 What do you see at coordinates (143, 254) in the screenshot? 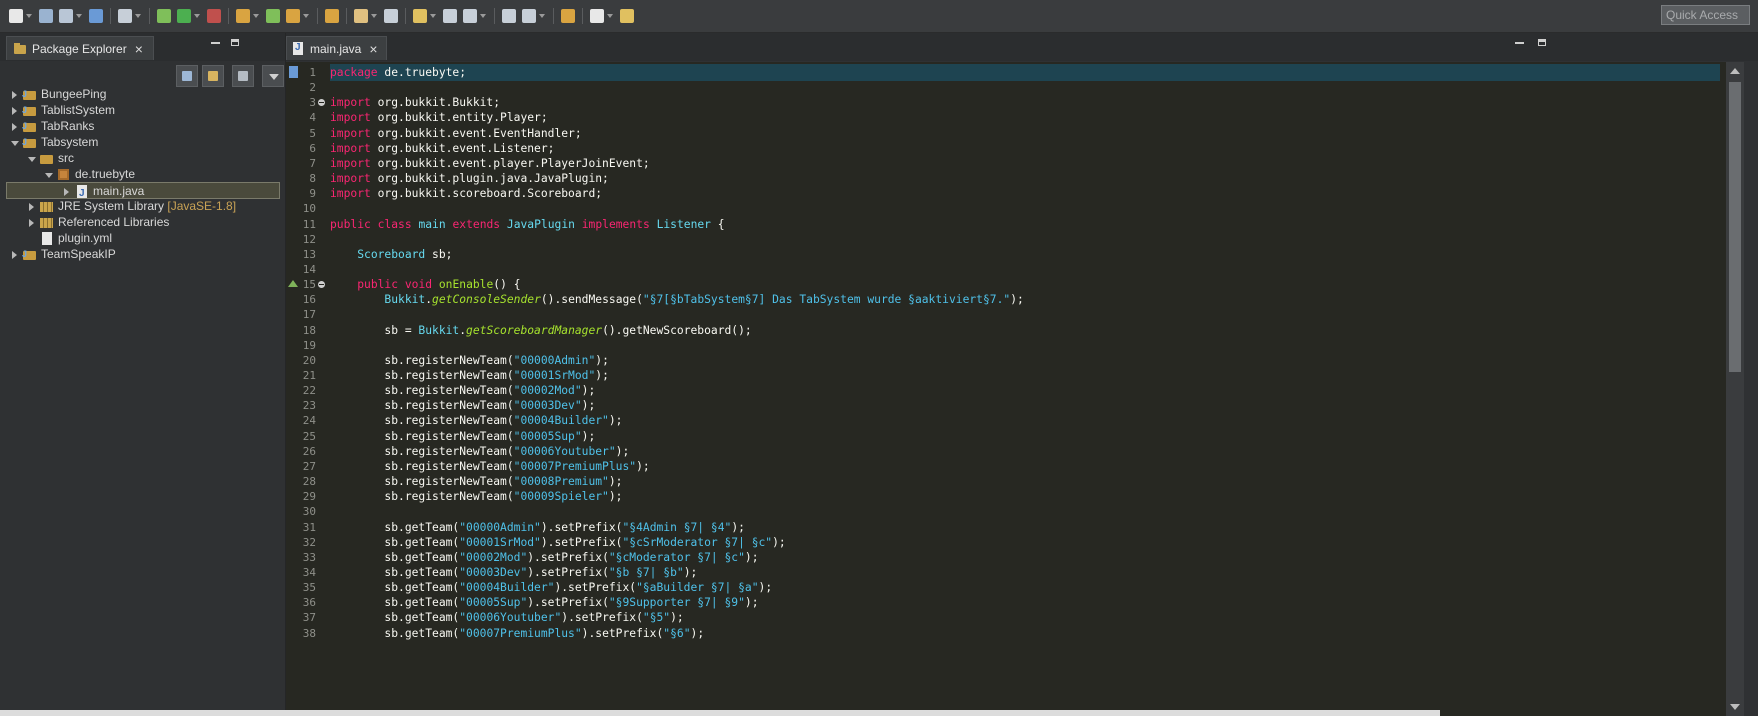
I see `tree-item: TeamSpeakIP` at bounding box center [143, 254].